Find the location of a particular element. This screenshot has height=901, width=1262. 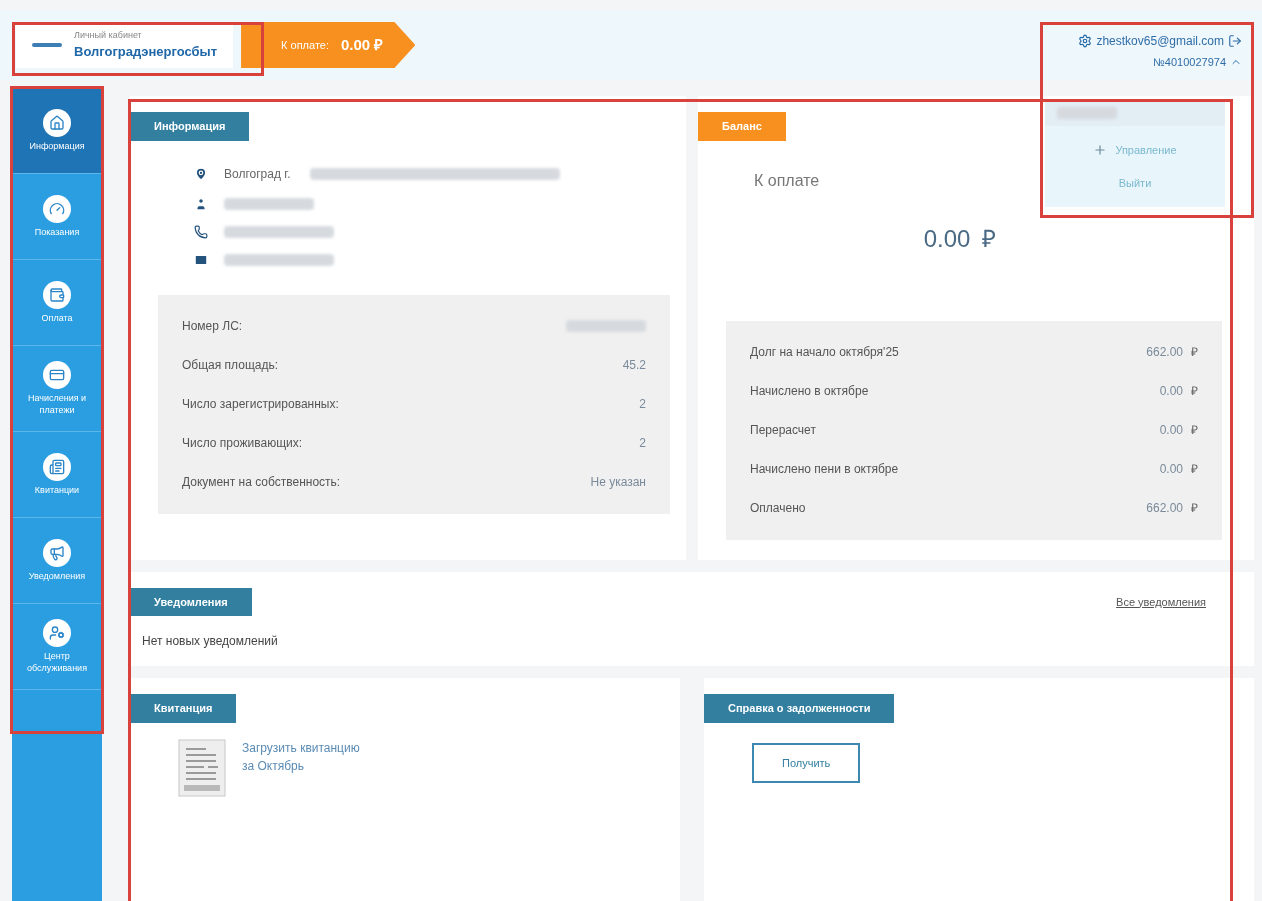

menu-item: Управление is located at coordinates (1135, 142).